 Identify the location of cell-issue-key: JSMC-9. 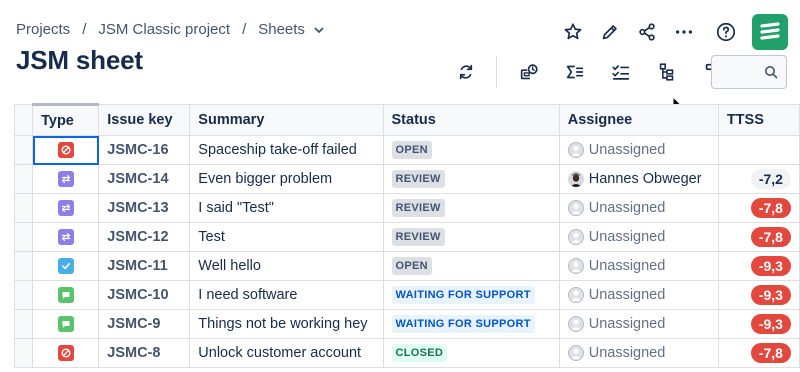
(144, 324).